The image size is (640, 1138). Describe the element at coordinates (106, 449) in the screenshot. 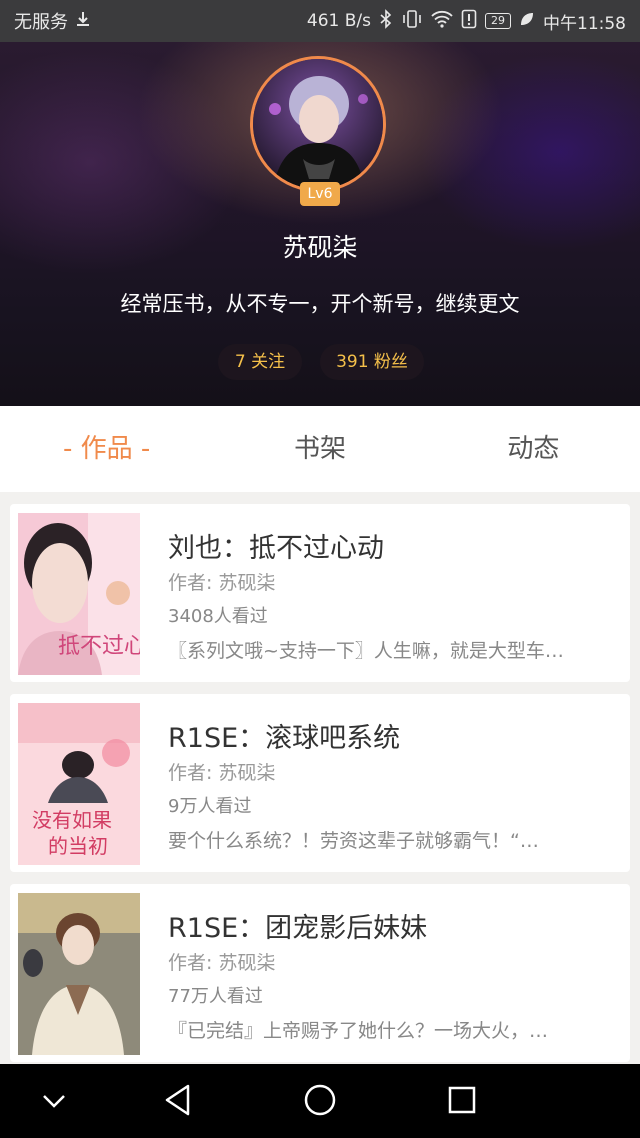

I see `tab-works: - 作品 -` at that location.